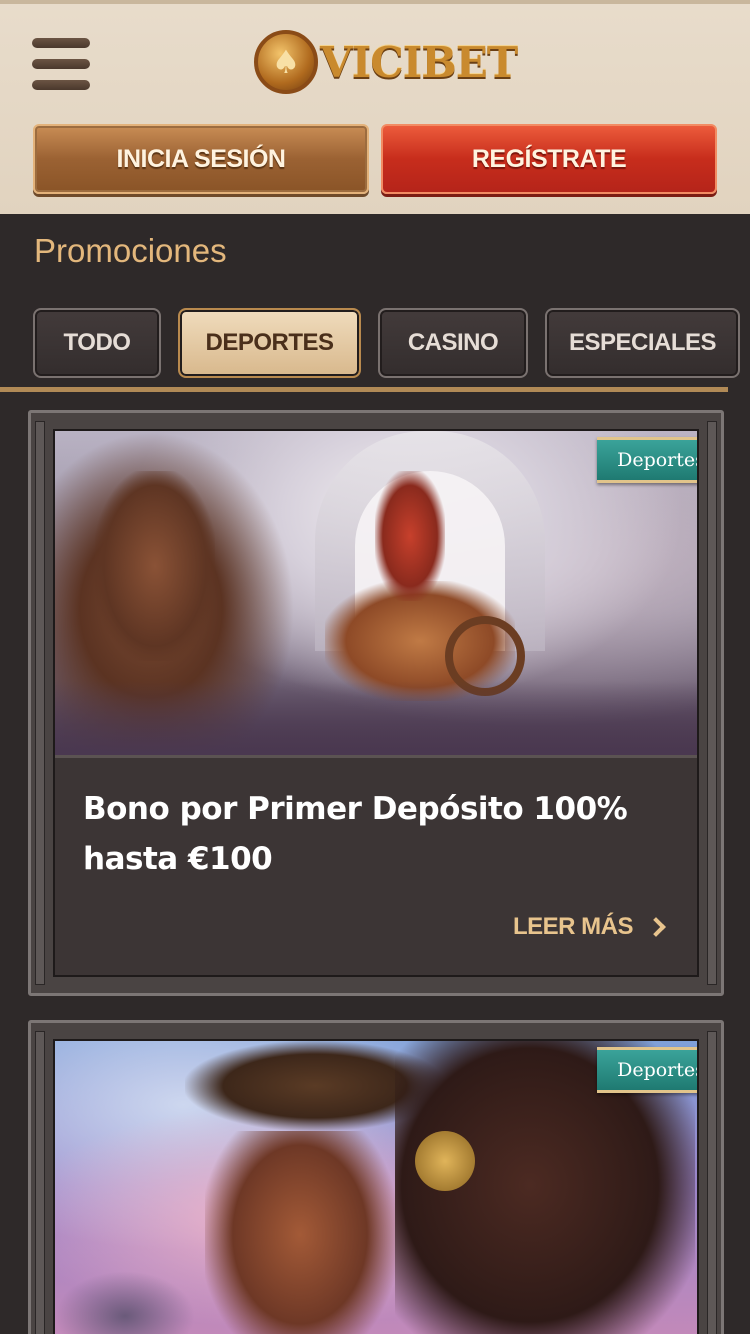  What do you see at coordinates (656, 927) in the screenshot?
I see `chevron-right-icon` at bounding box center [656, 927].